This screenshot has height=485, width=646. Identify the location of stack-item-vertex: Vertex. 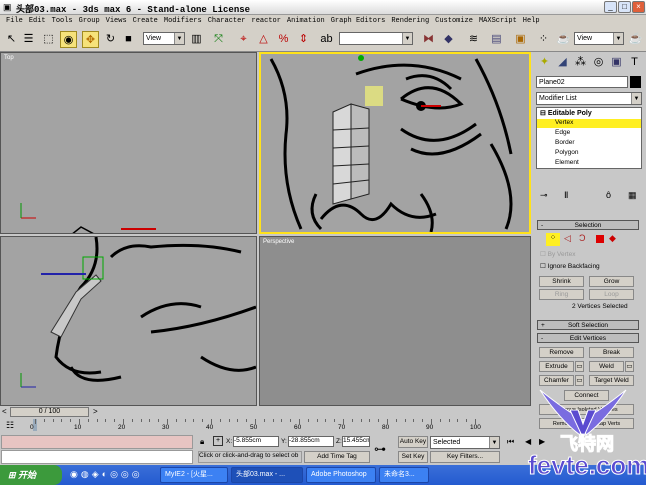
(564, 122).